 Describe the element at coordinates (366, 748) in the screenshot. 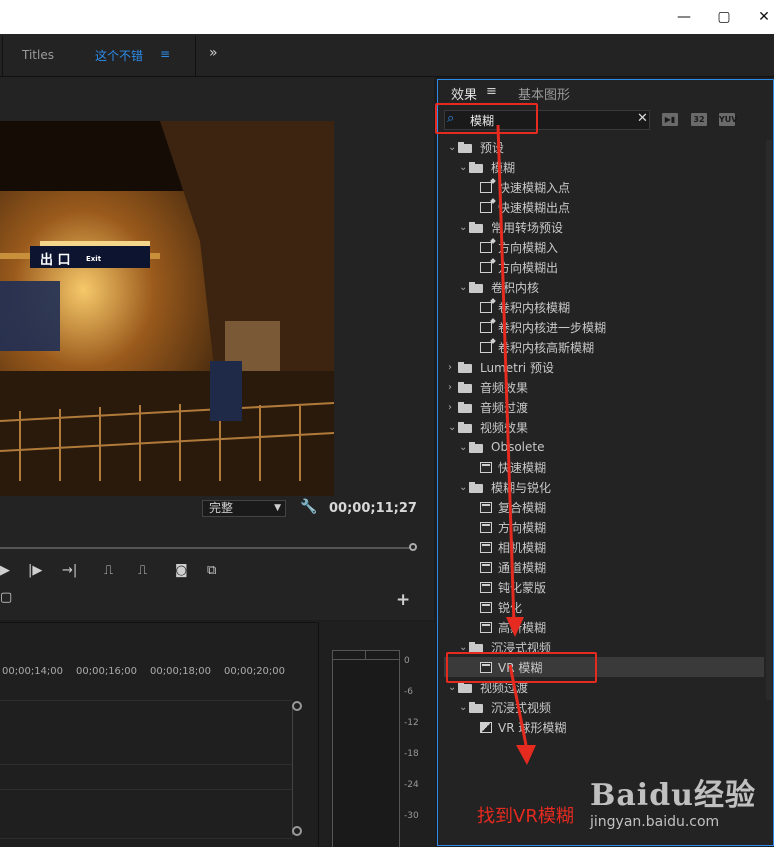

I see `audio-meter` at that location.